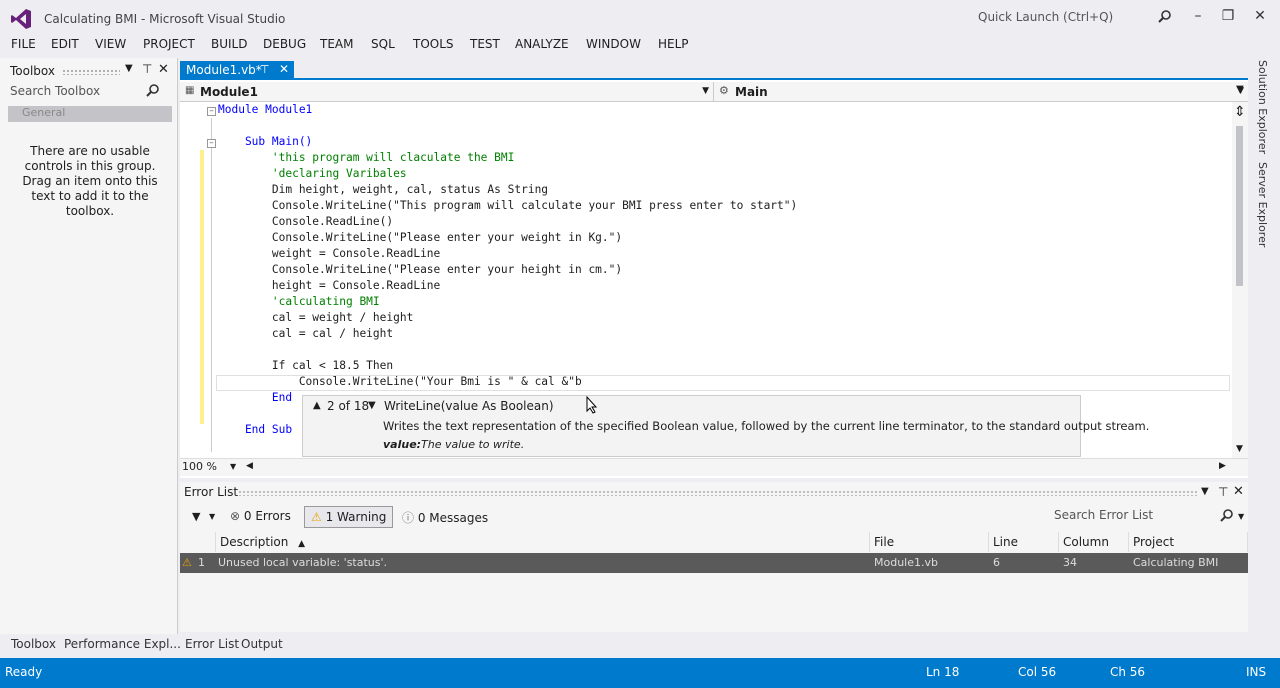 This screenshot has width=1280, height=688. I want to click on code-line: height = Console.ReadLine, so click(329, 285).